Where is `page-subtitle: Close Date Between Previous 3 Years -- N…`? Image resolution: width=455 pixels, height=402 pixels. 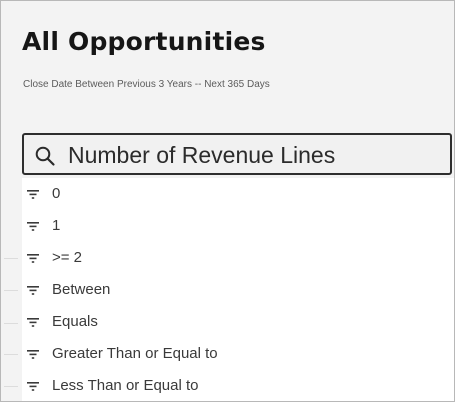 page-subtitle: Close Date Between Previous 3 Years -- N… is located at coordinates (146, 84).